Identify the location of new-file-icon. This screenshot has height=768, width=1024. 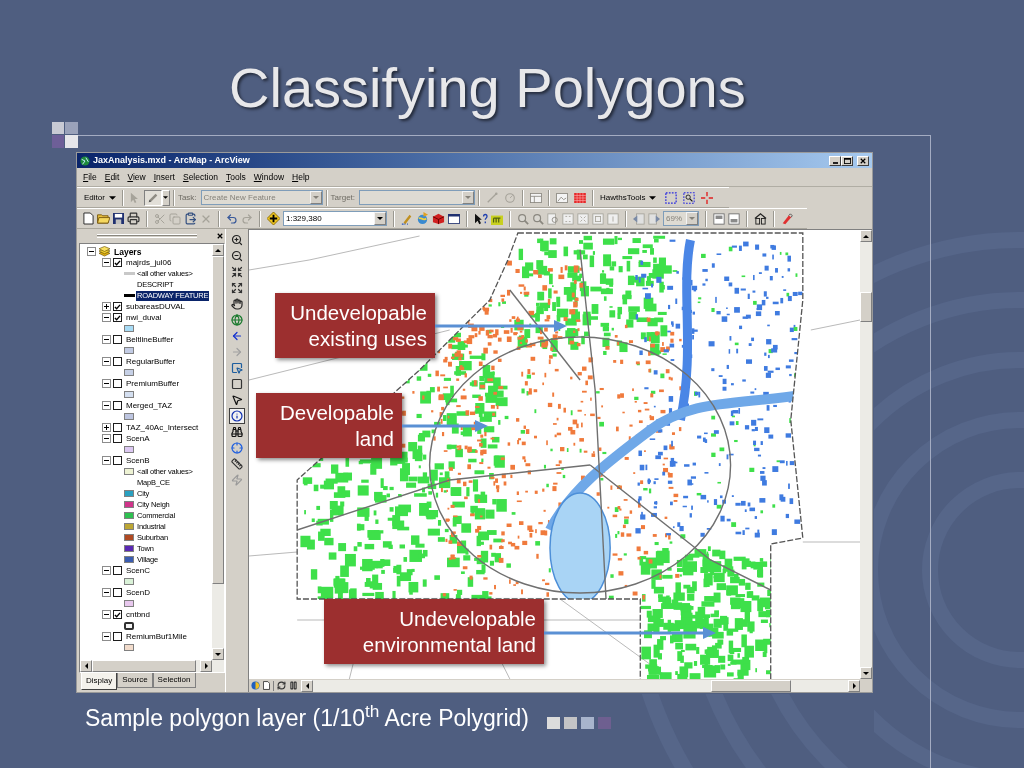
(88, 218).